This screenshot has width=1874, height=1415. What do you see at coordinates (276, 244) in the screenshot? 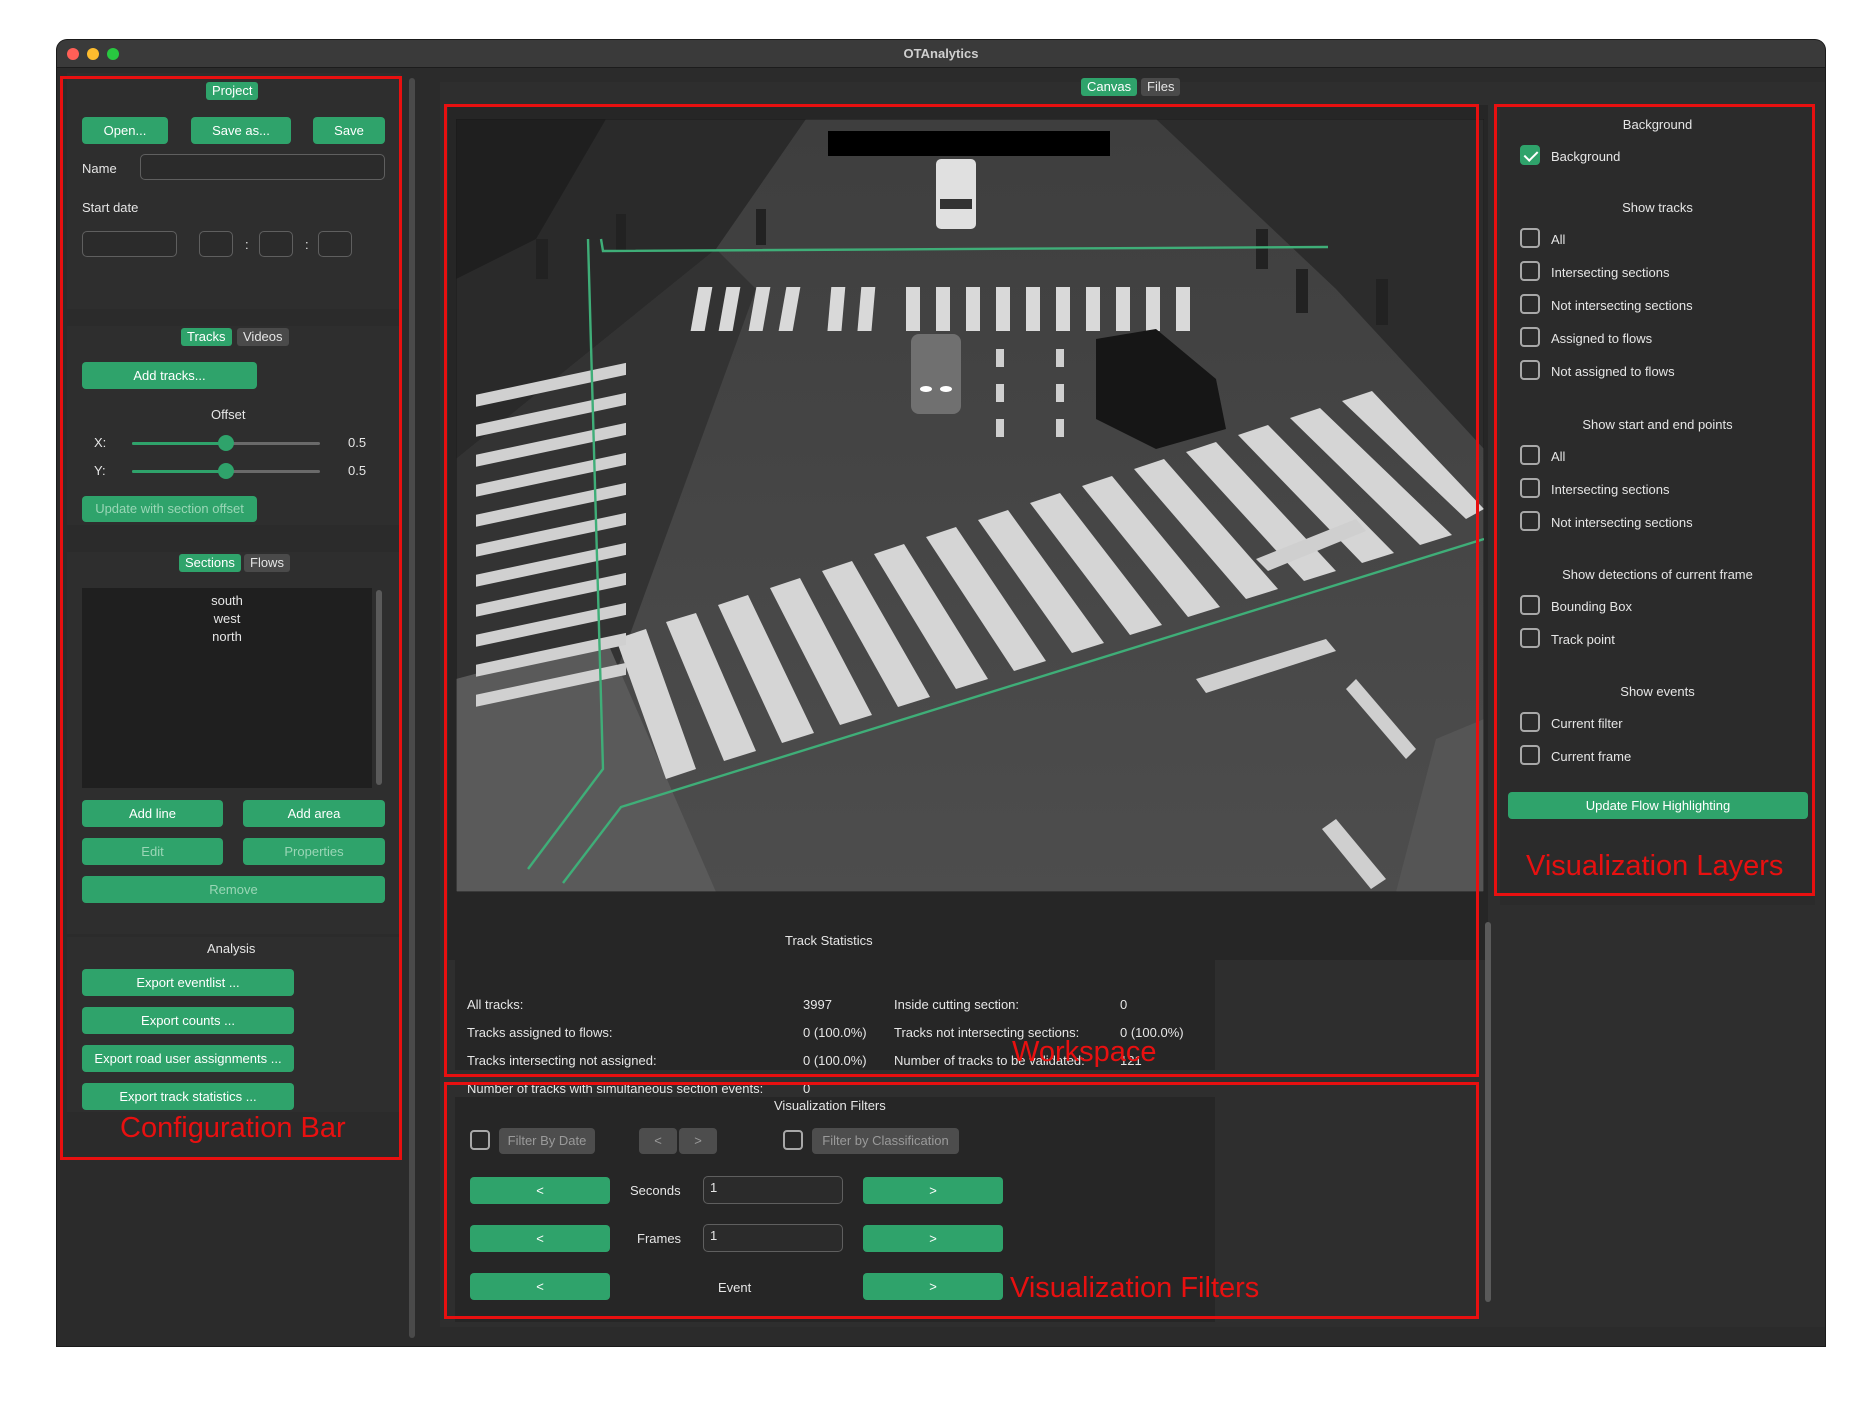
I see `minute-input` at bounding box center [276, 244].